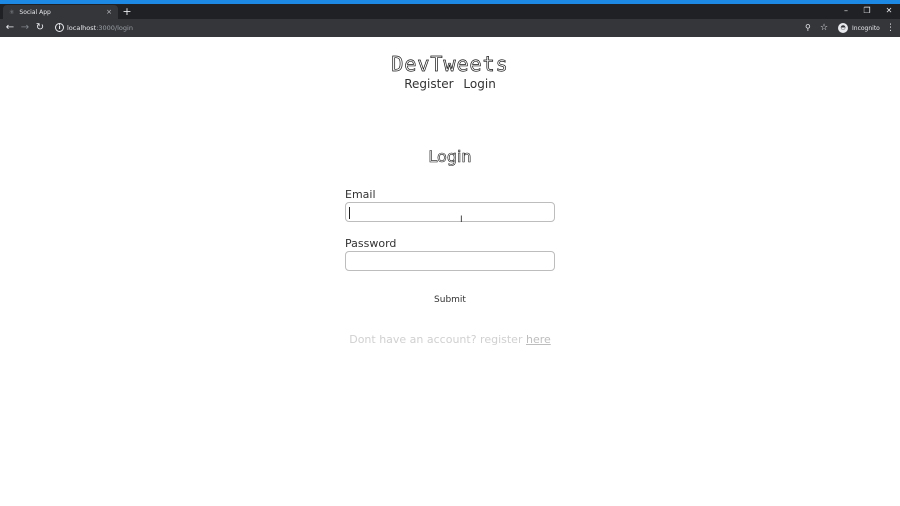  What do you see at coordinates (82, 28) in the screenshot?
I see `url-host: localhost` at bounding box center [82, 28].